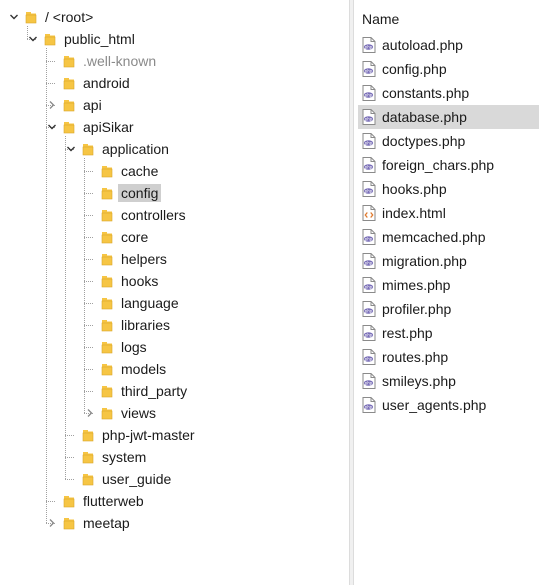  Describe the element at coordinates (174, 325) in the screenshot. I see `tree-item-libraries: libraries` at that location.